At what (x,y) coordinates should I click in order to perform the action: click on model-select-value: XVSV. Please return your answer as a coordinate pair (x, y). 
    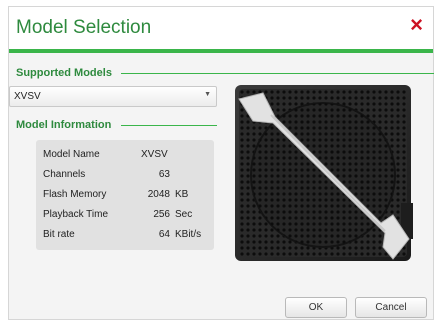
    Looking at the image, I should click on (27, 96).